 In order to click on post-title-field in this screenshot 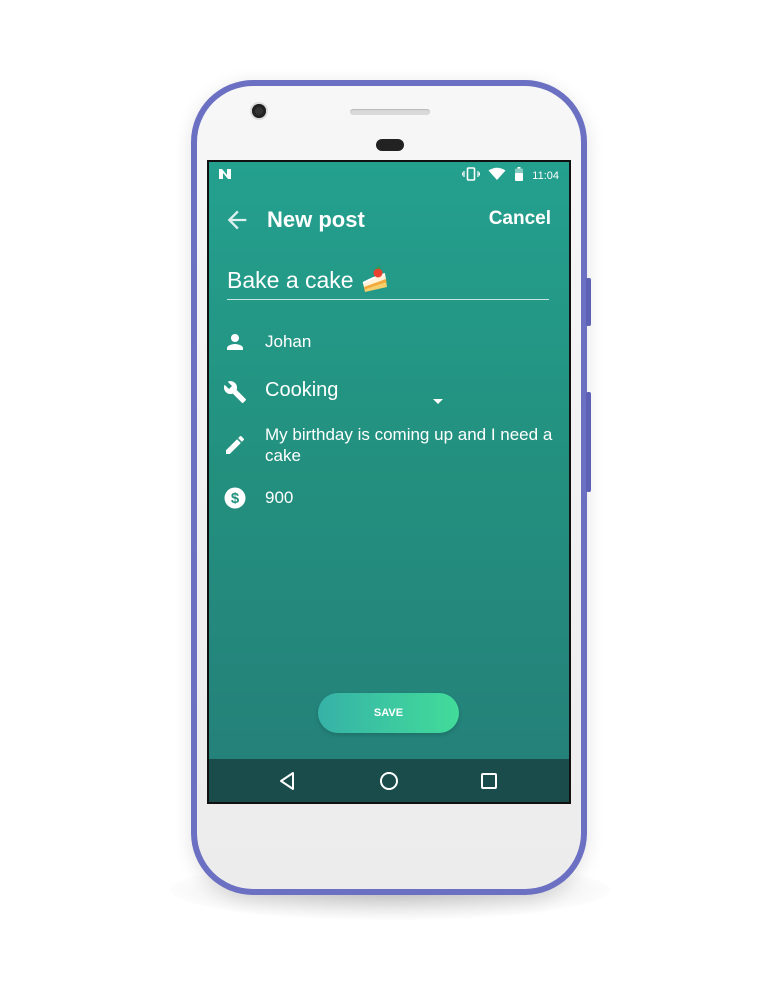, I will do `click(388, 282)`.